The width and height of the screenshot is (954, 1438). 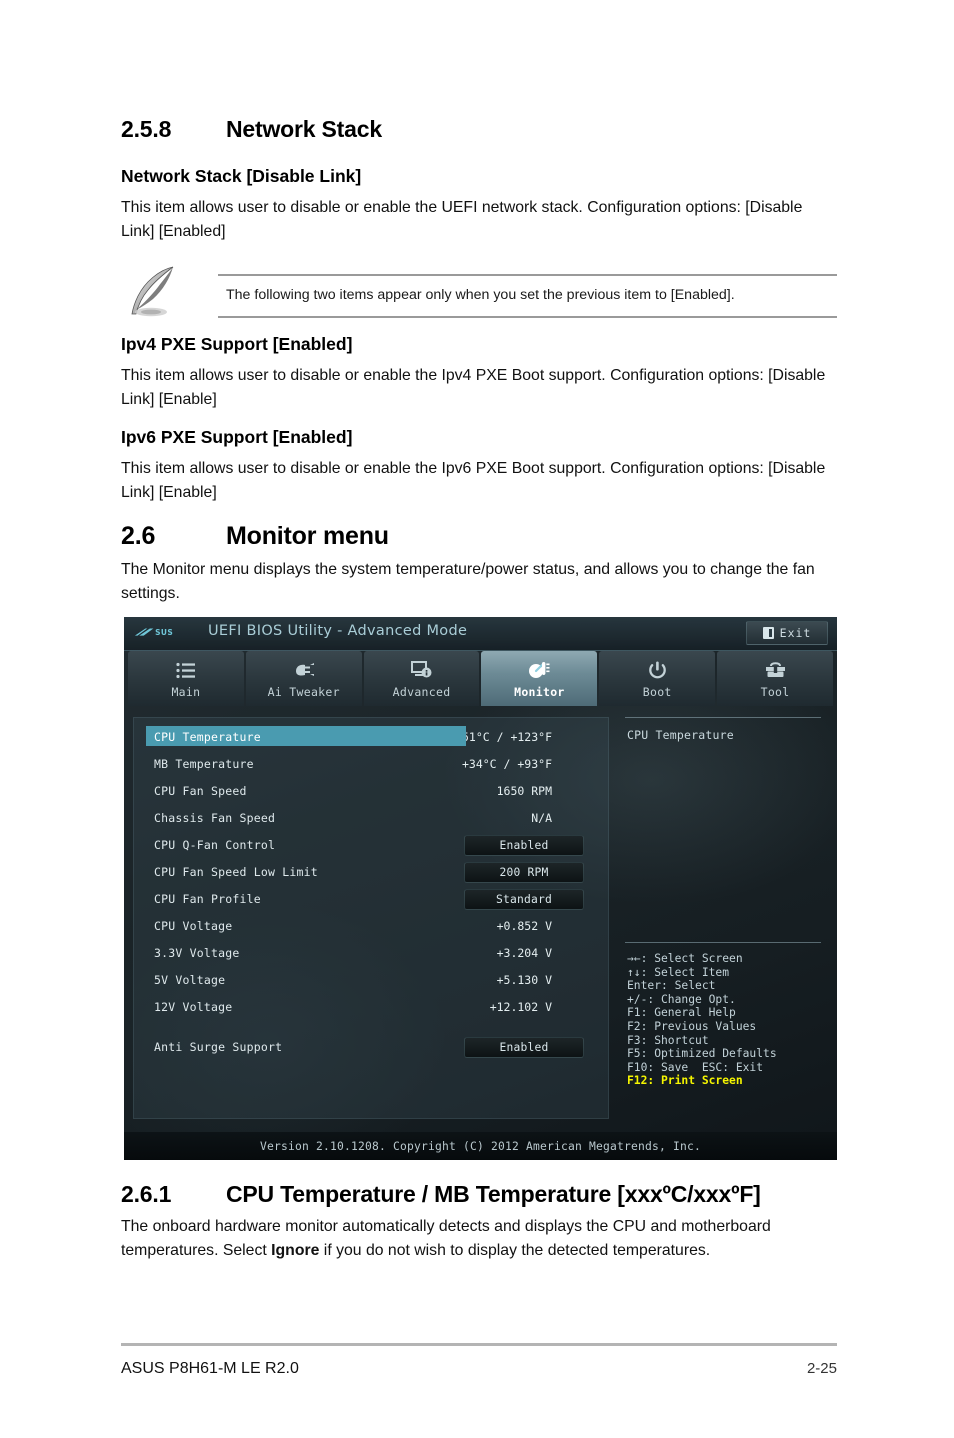 I want to click on power-icon, so click(x=657, y=670).